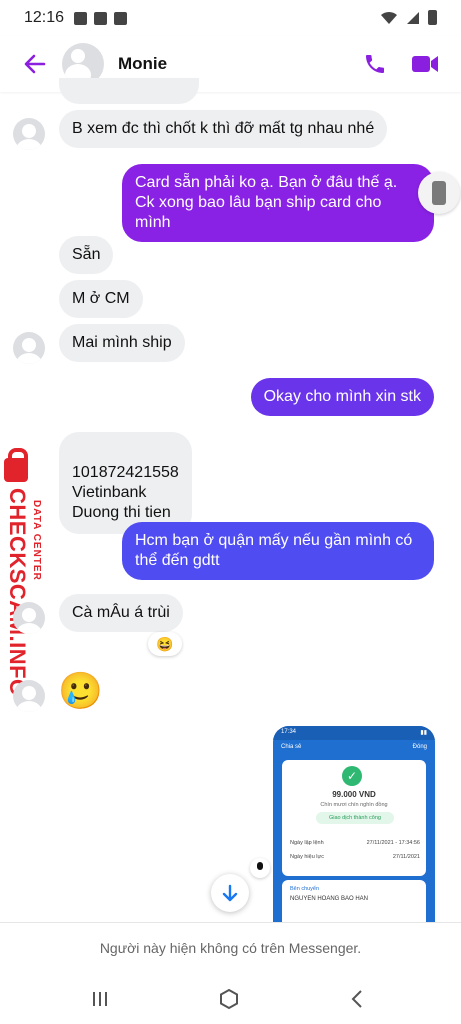 The width and height of the screenshot is (461, 1024). Describe the element at coordinates (354, 733) in the screenshot. I see `receipt-status-bar: 17:34 ▮▮` at that location.